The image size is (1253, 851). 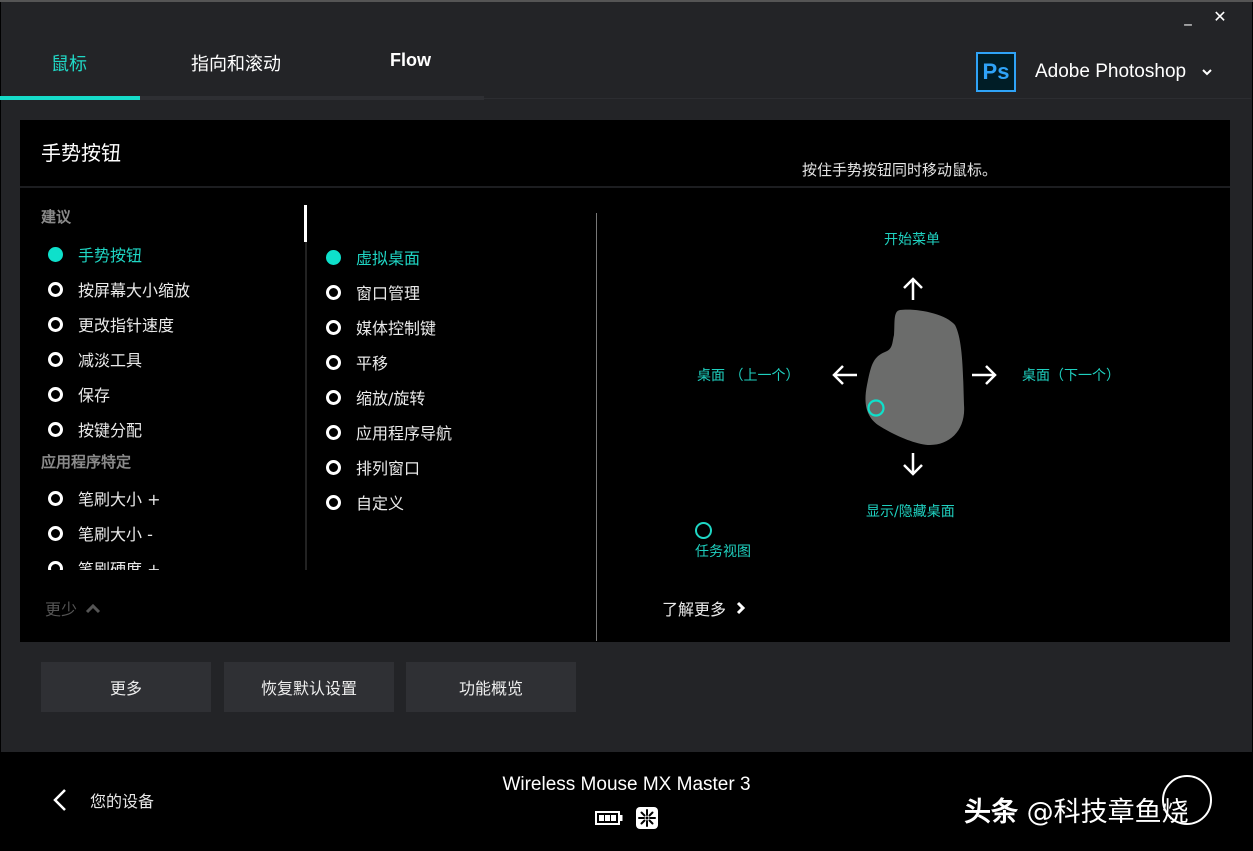 What do you see at coordinates (380, 503) in the screenshot?
I see `option-label: 自定义` at bounding box center [380, 503].